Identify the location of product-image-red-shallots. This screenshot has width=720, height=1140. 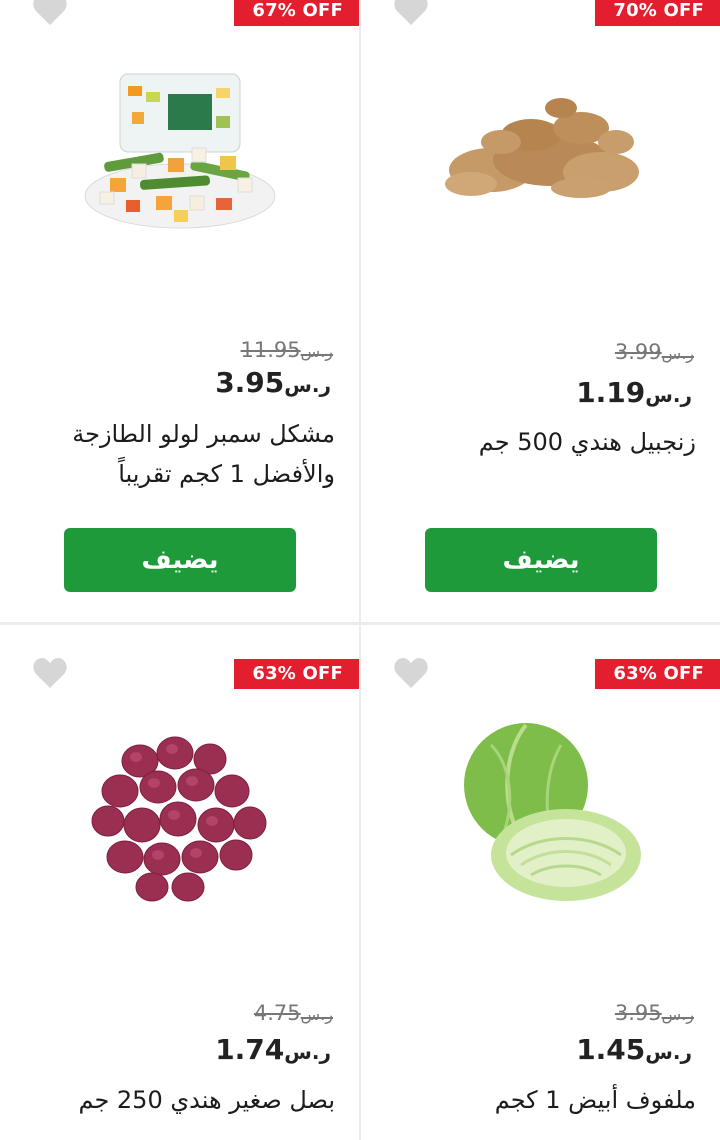
(179, 819).